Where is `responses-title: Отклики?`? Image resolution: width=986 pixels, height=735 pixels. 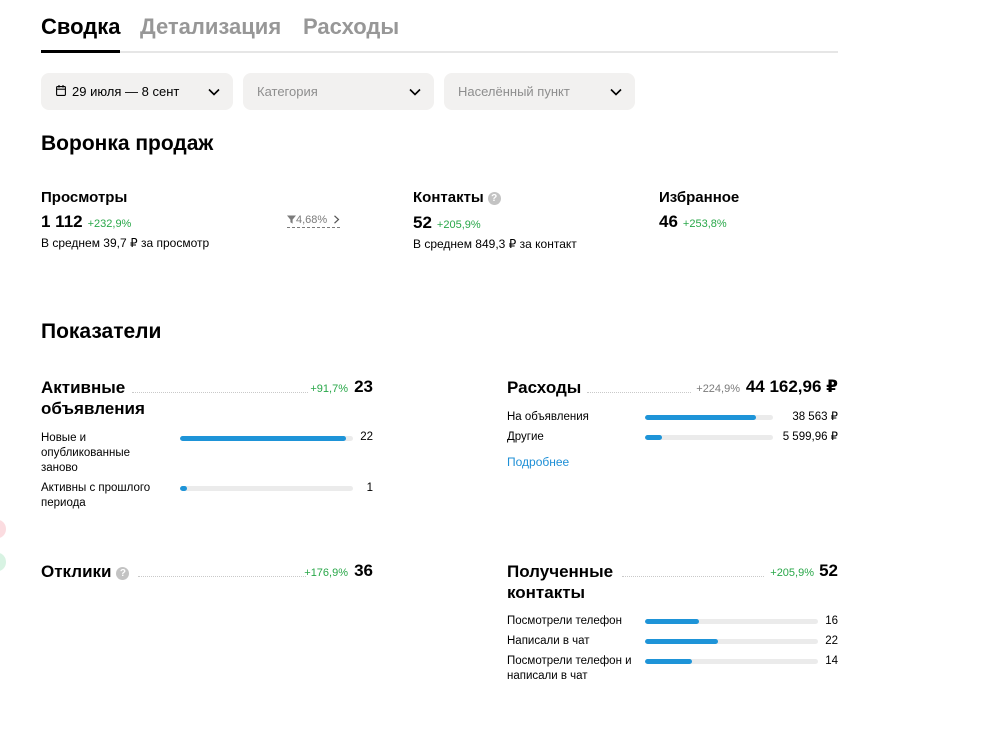
responses-title: Отклики? is located at coordinates (85, 571).